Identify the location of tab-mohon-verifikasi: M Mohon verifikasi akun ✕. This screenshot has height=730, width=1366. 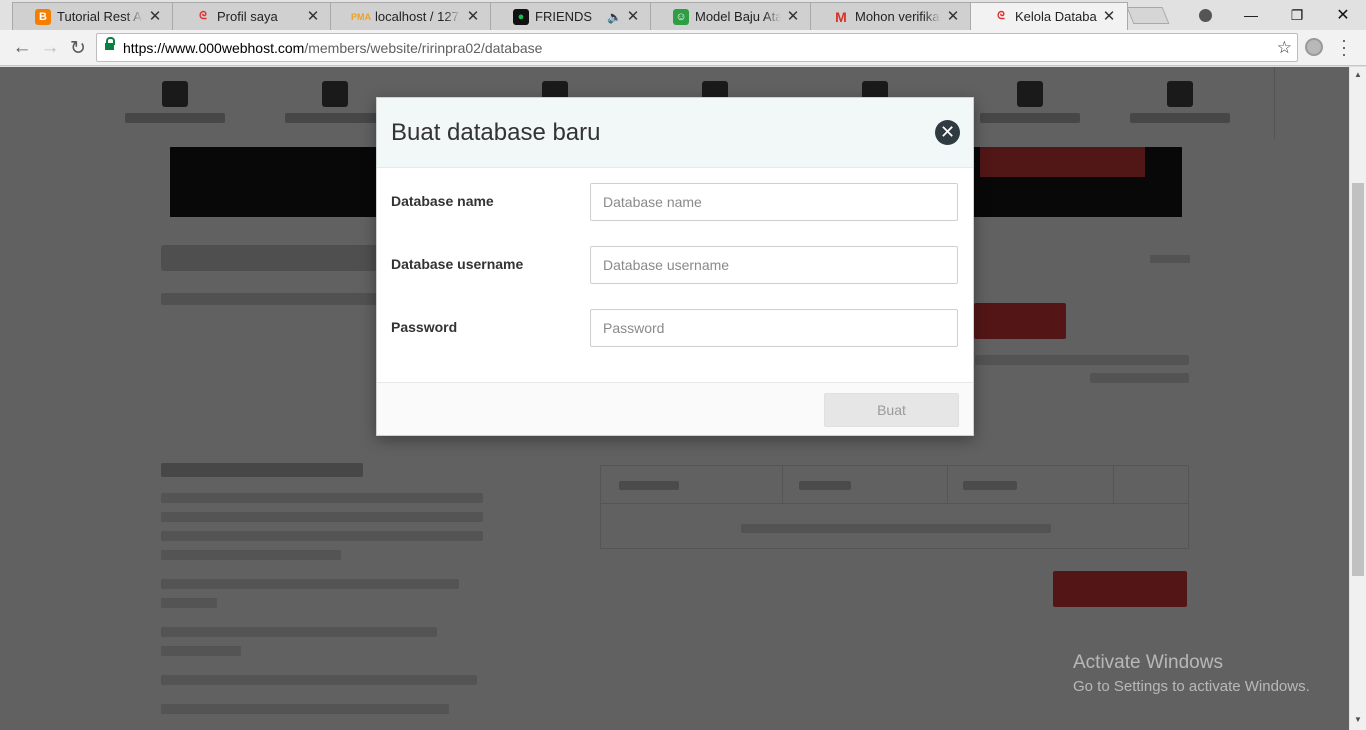
(891, 16).